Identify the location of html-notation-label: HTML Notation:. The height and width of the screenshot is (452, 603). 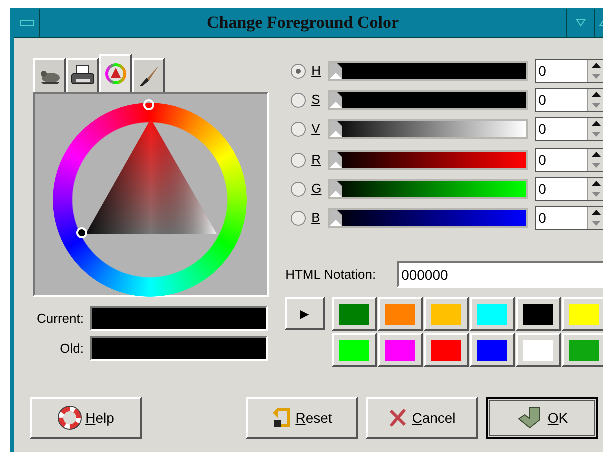
(331, 275).